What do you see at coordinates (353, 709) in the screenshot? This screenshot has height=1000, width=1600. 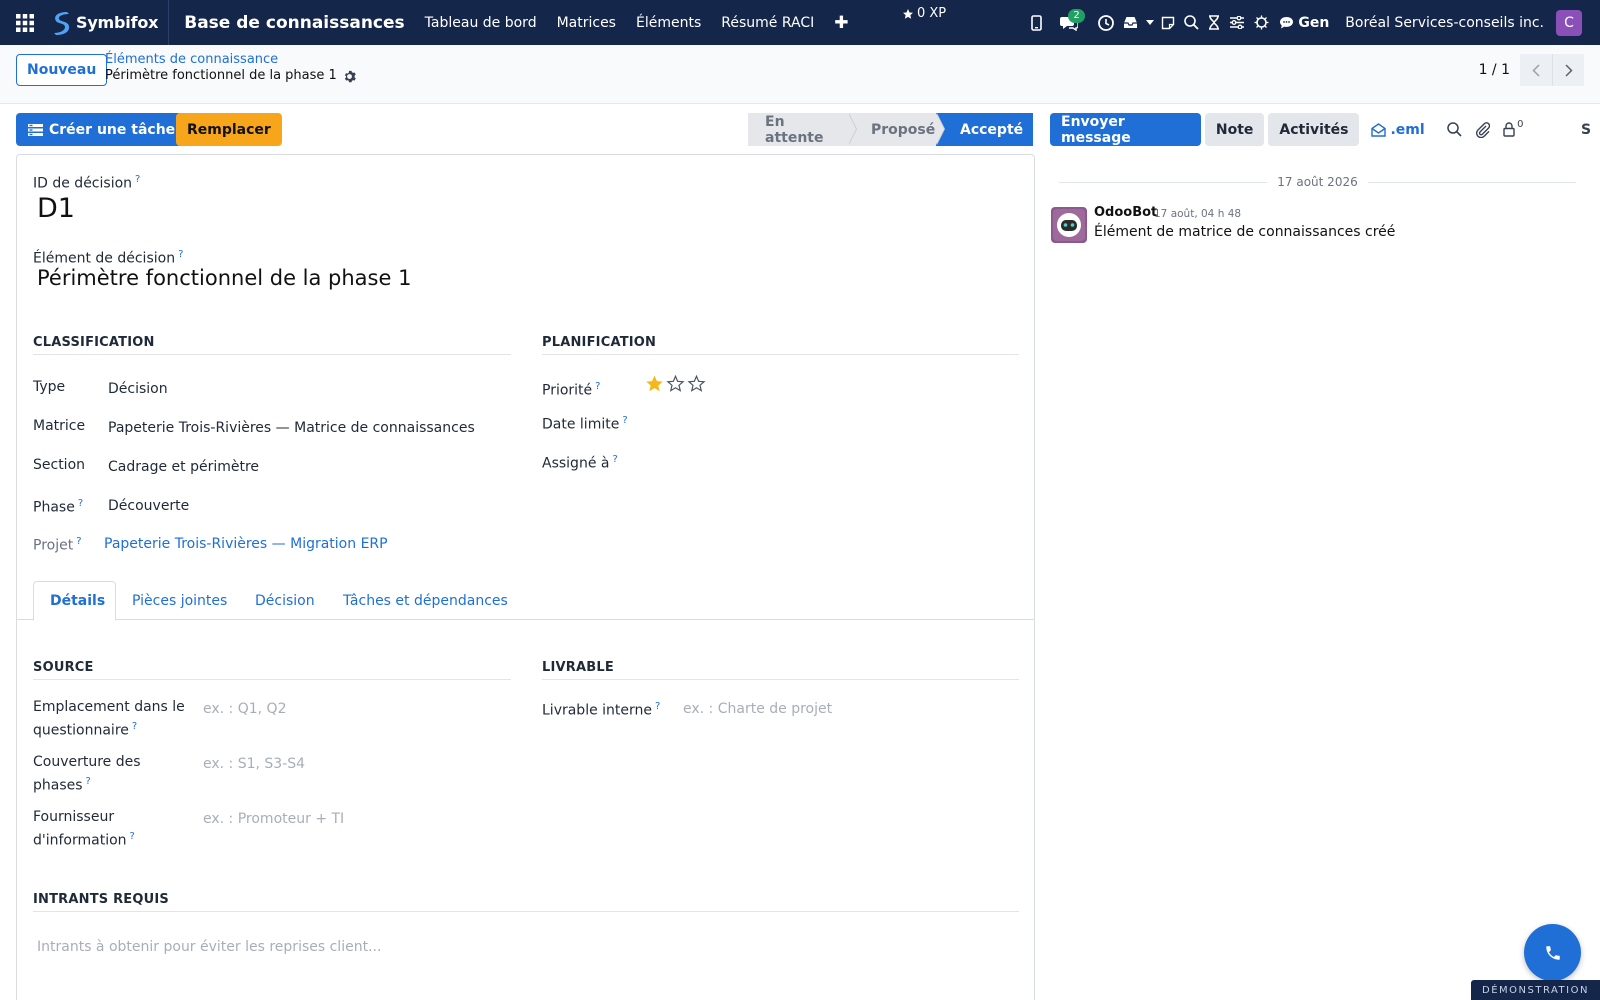 I see `questionnaire-location-input: ex. : Q1, Q2` at bounding box center [353, 709].